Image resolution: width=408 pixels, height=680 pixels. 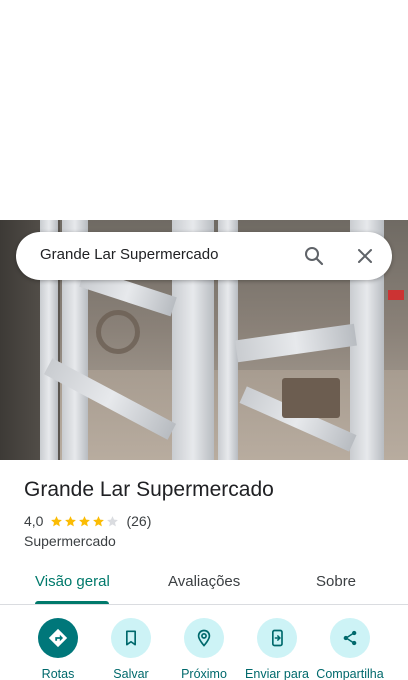 What do you see at coordinates (204, 673) in the screenshot?
I see `nearby-label: Próximo` at bounding box center [204, 673].